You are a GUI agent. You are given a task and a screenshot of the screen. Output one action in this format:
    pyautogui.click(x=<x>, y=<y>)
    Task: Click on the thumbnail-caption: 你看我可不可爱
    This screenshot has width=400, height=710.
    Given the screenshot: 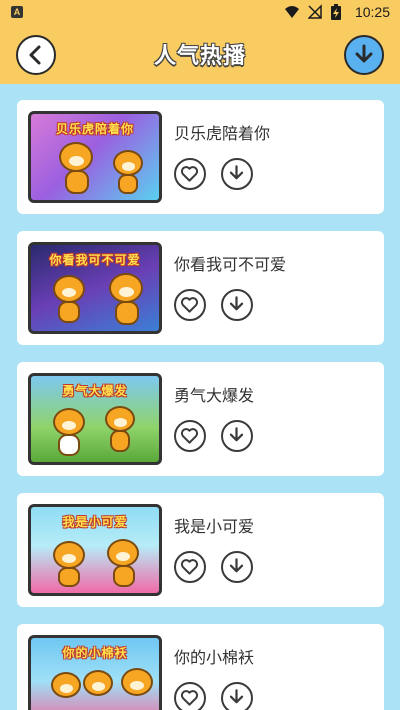 What is the action you would take?
    pyautogui.click(x=95, y=260)
    